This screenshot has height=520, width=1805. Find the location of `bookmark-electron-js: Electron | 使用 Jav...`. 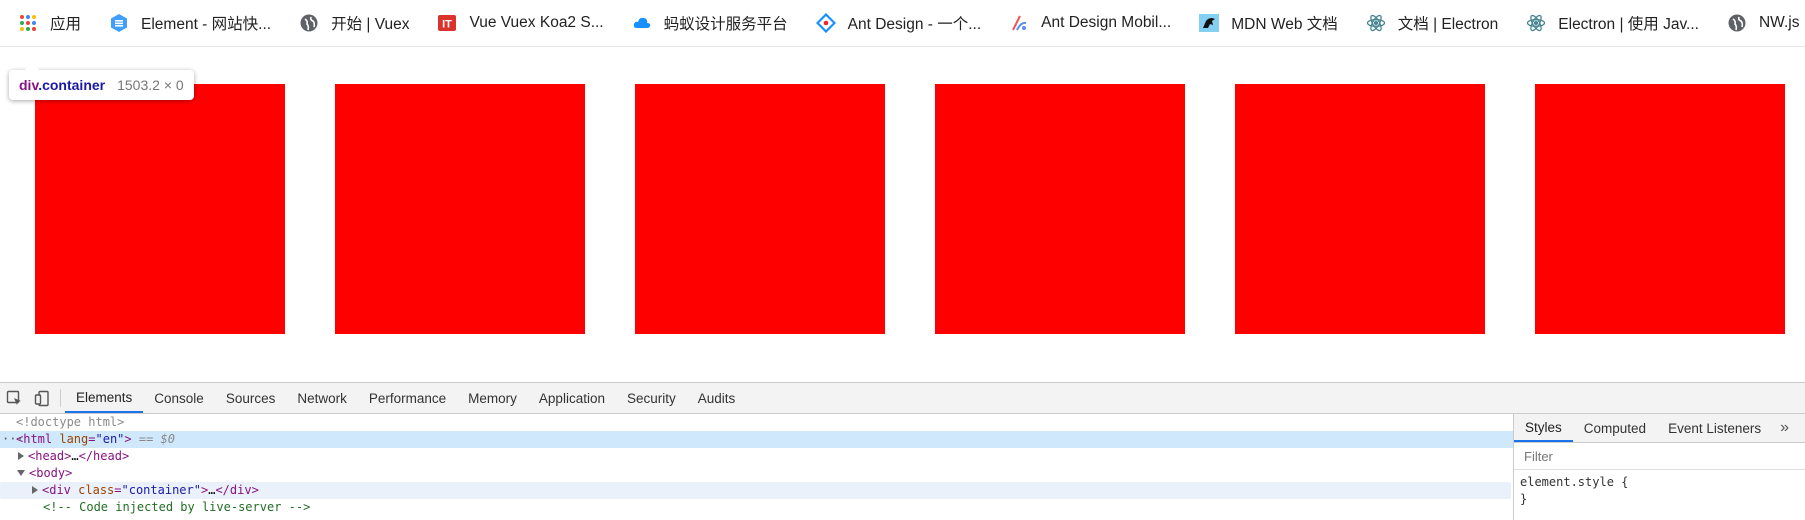

bookmark-electron-js: Electron | 使用 Jav... is located at coordinates (1612, 23).